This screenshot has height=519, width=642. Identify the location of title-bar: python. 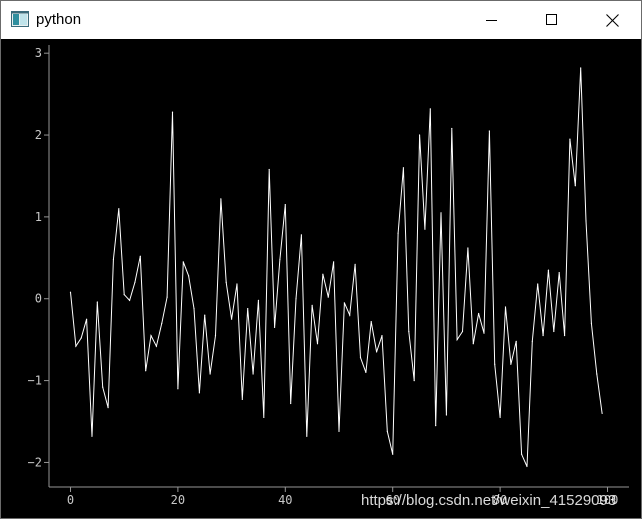
(321, 20).